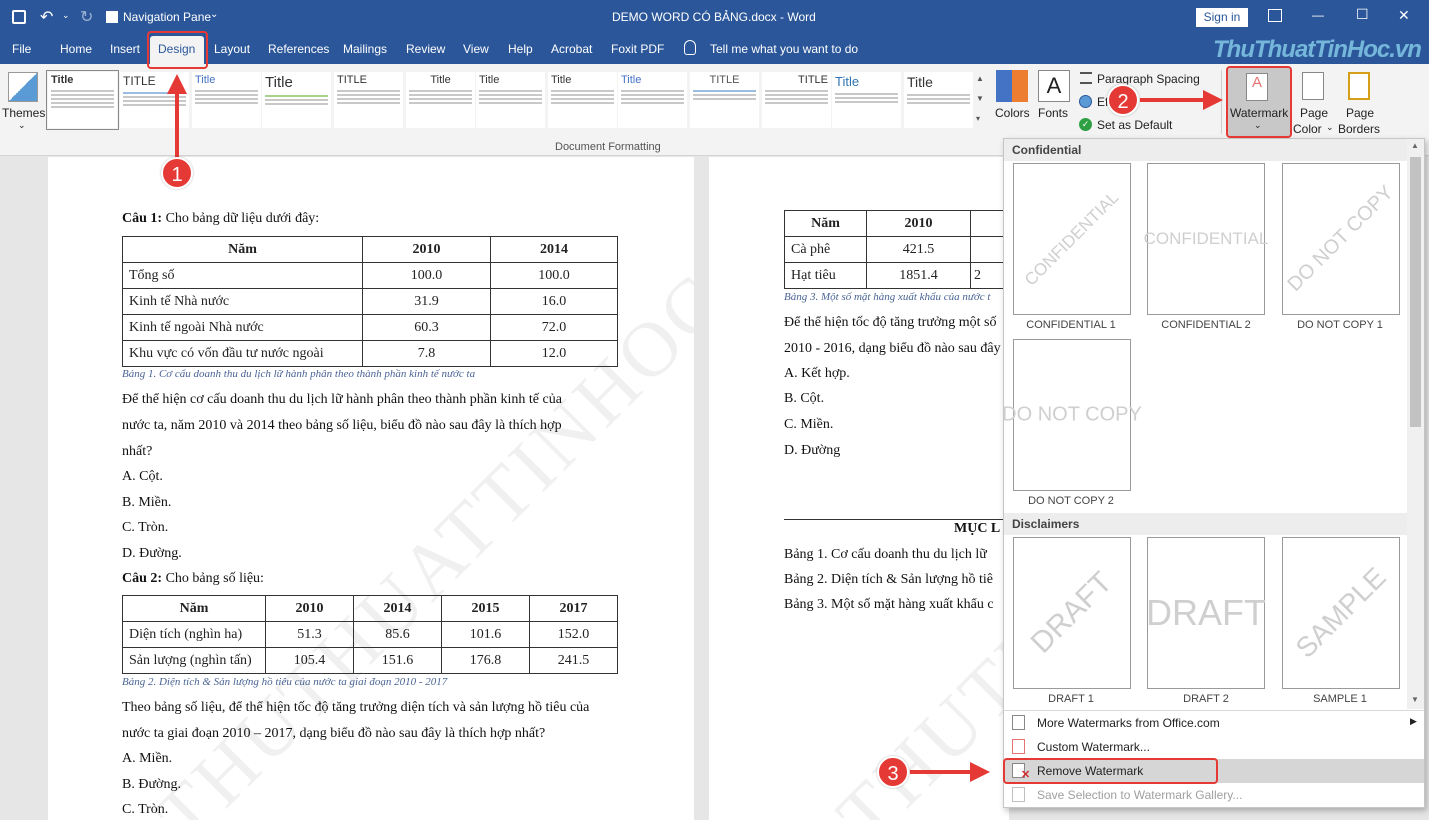 This screenshot has height=820, width=1429. What do you see at coordinates (893, 772) in the screenshot?
I see `step-marker-3: 3` at bounding box center [893, 772].